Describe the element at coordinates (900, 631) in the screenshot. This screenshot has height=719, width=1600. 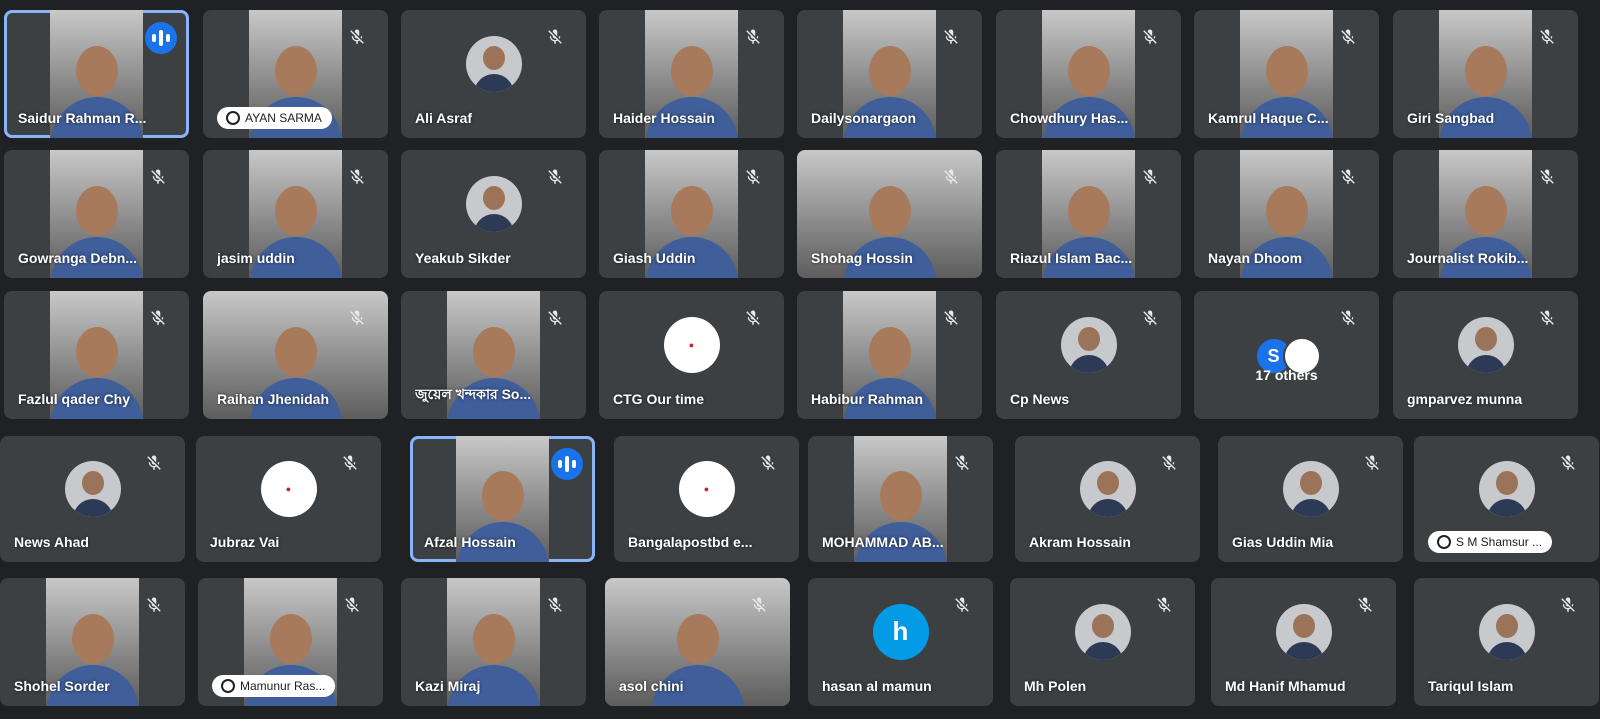
I see `avatar: h` at that location.